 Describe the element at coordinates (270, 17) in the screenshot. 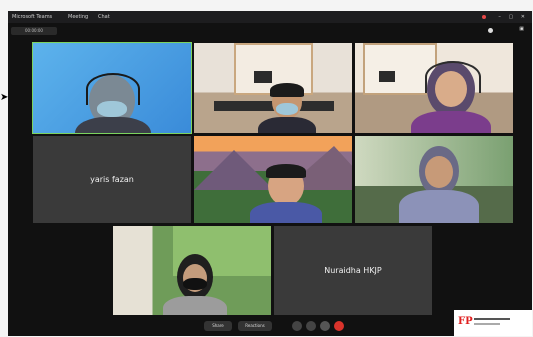

I see `title-bar: Microsoft Teams Meeting Chat – ▢ ✕` at that location.